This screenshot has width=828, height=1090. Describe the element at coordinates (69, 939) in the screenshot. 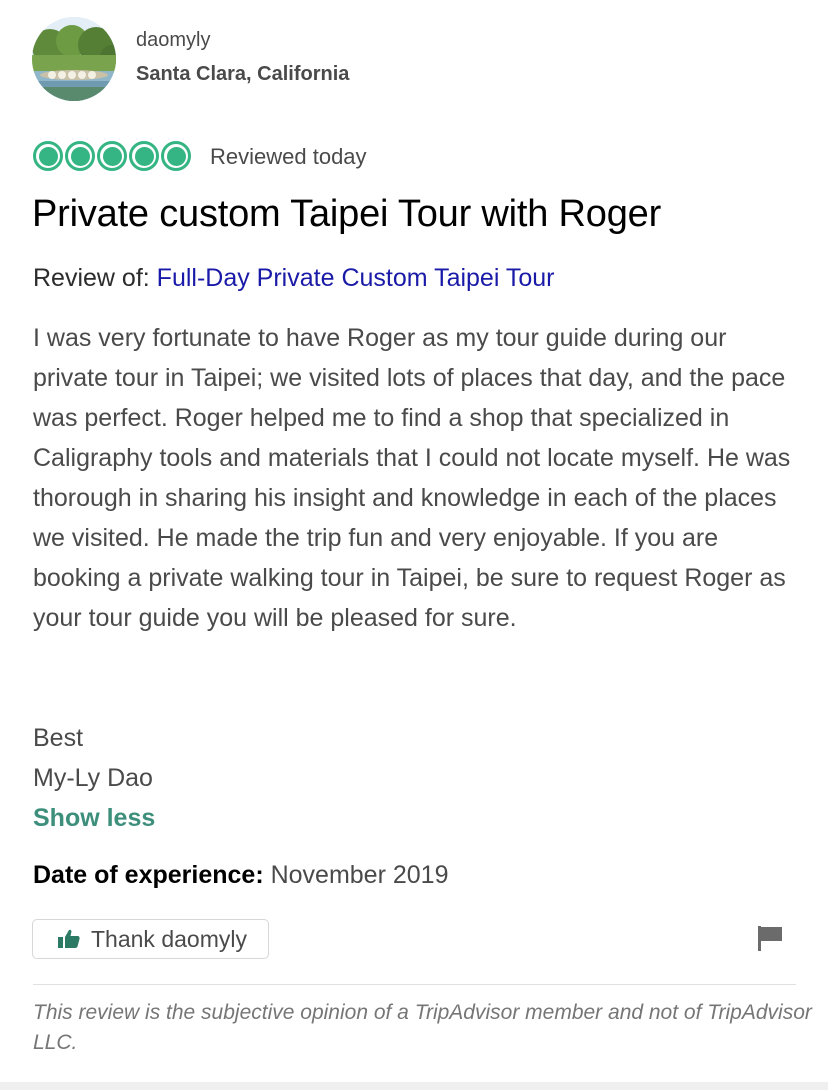

I see `thumbs-up-icon` at that location.